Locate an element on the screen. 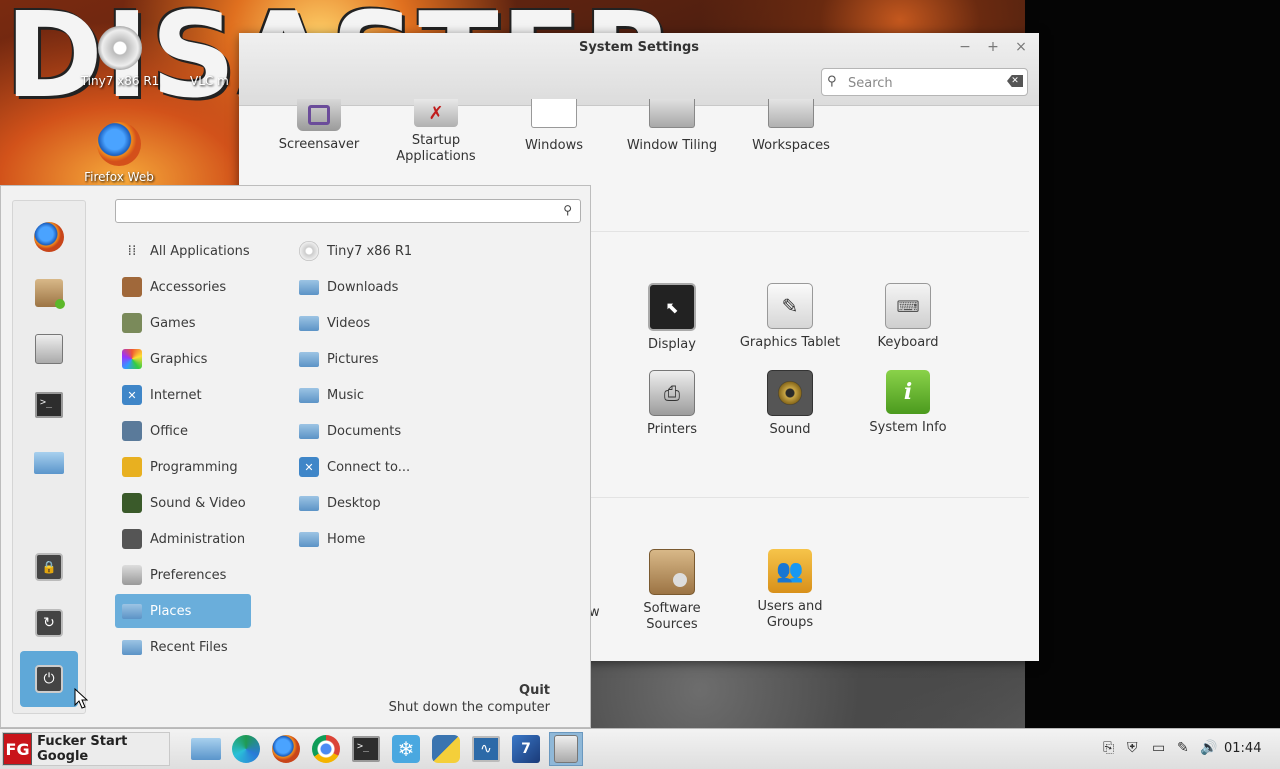 This screenshot has width=1280, height=769. place-music: Music is located at coordinates (392, 395).